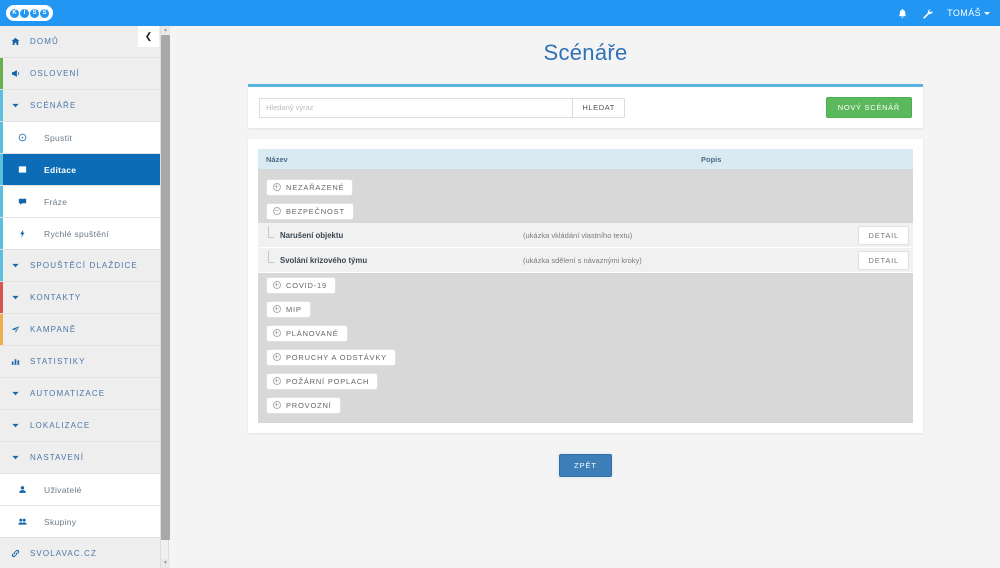  I want to click on column-header-name: Název, so click(277, 159).